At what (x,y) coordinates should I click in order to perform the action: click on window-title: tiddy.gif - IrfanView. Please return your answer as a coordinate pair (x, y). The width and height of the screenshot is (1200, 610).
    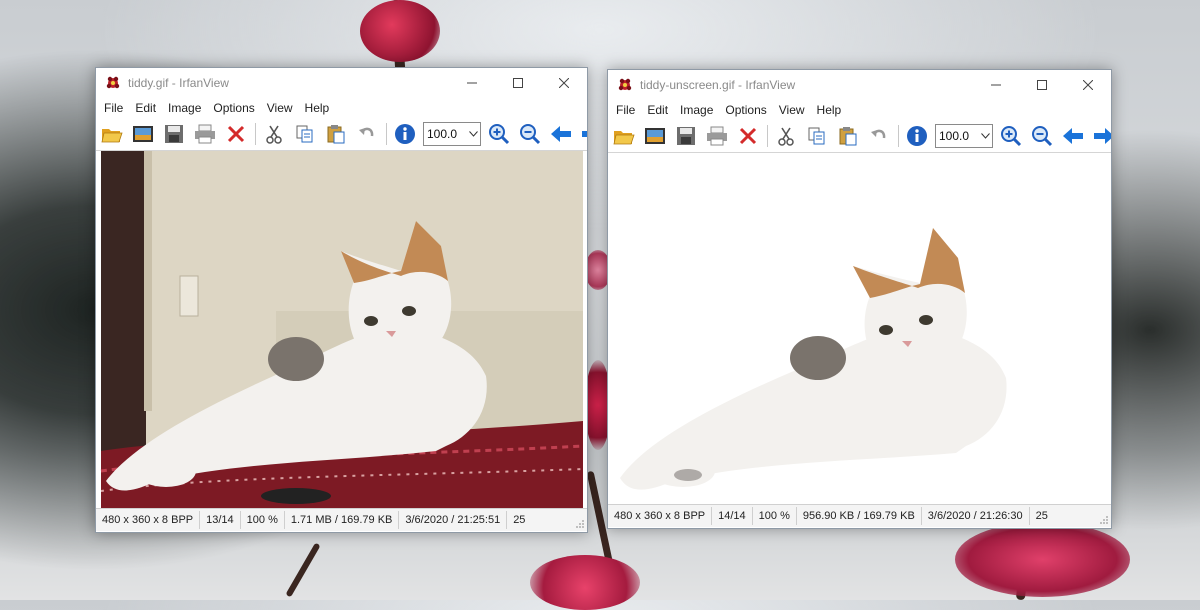
    Looking at the image, I should click on (178, 83).